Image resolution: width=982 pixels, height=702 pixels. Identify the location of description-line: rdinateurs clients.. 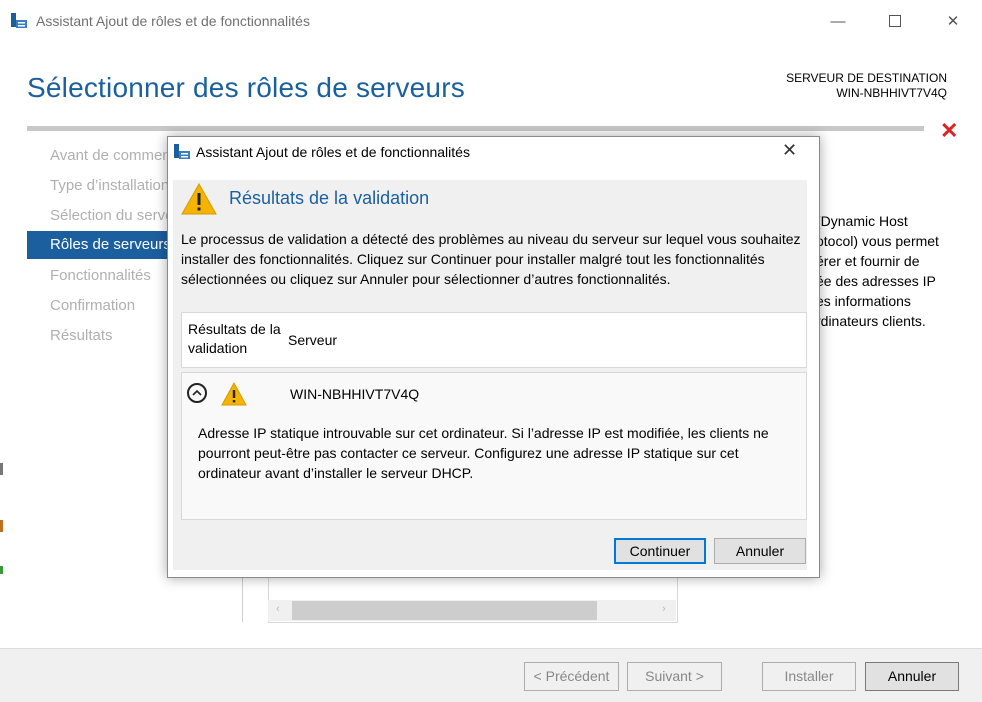
(871, 321).